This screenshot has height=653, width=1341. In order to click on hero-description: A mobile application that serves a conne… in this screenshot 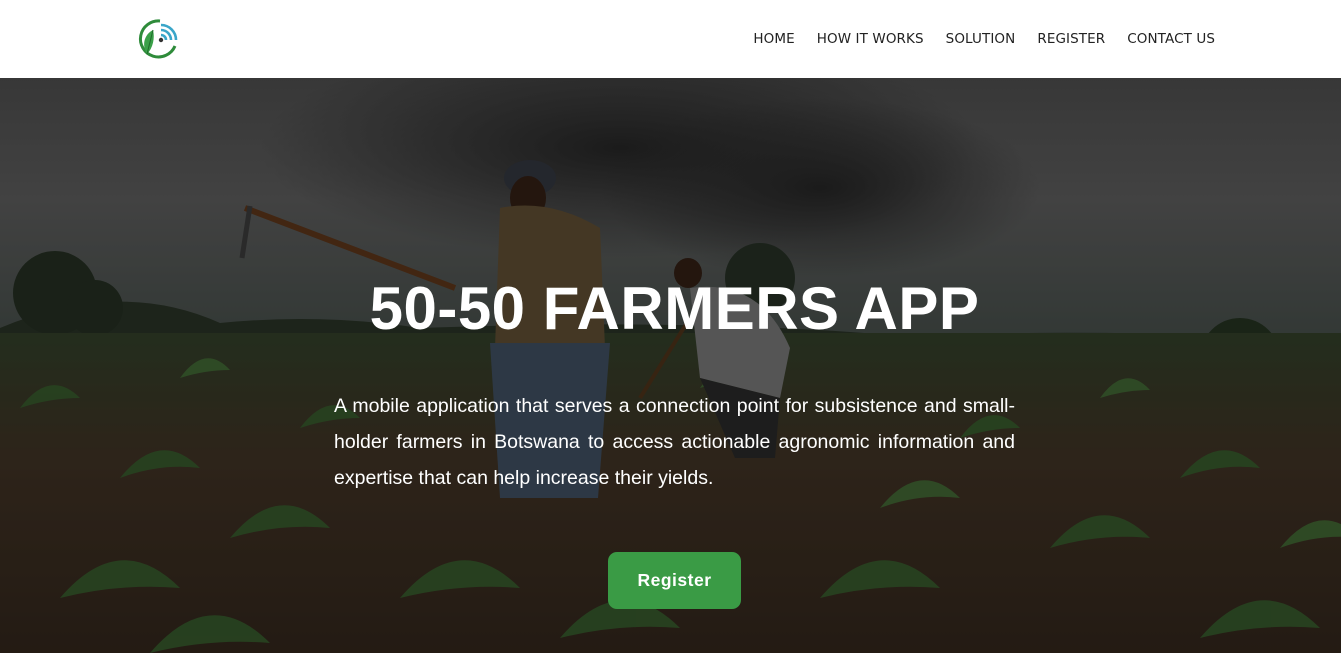, I will do `click(674, 442)`.